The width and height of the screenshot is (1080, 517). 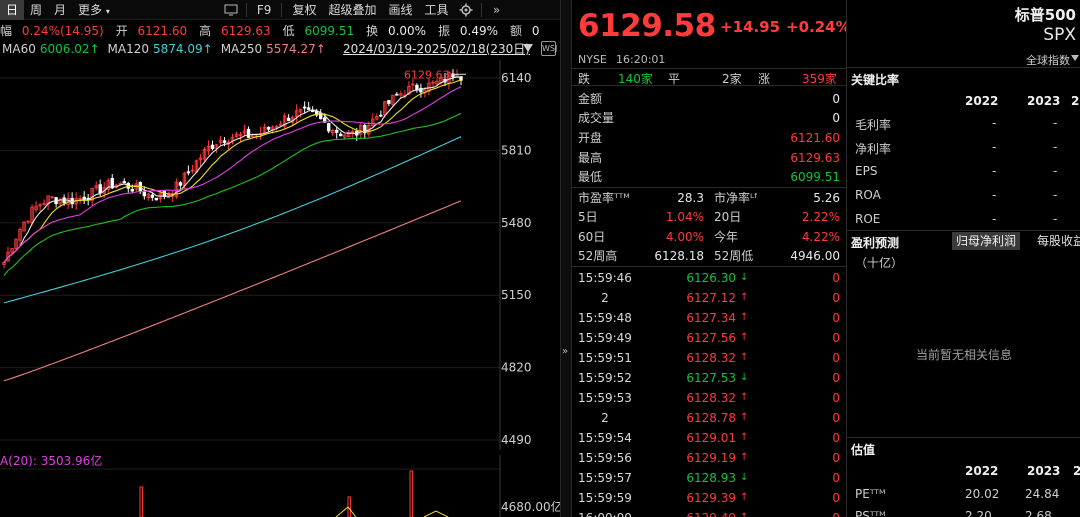 What do you see at coordinates (231, 10) in the screenshot?
I see `screen-icon` at bounding box center [231, 10].